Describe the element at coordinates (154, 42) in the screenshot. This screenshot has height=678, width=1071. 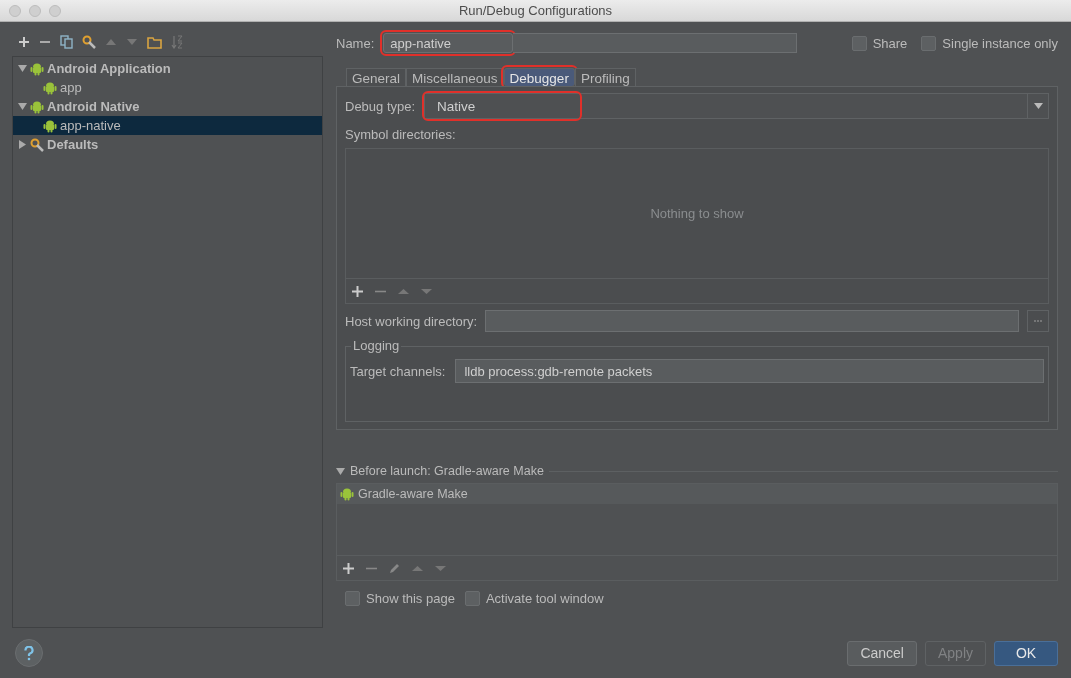
I see `folder-icon` at that location.